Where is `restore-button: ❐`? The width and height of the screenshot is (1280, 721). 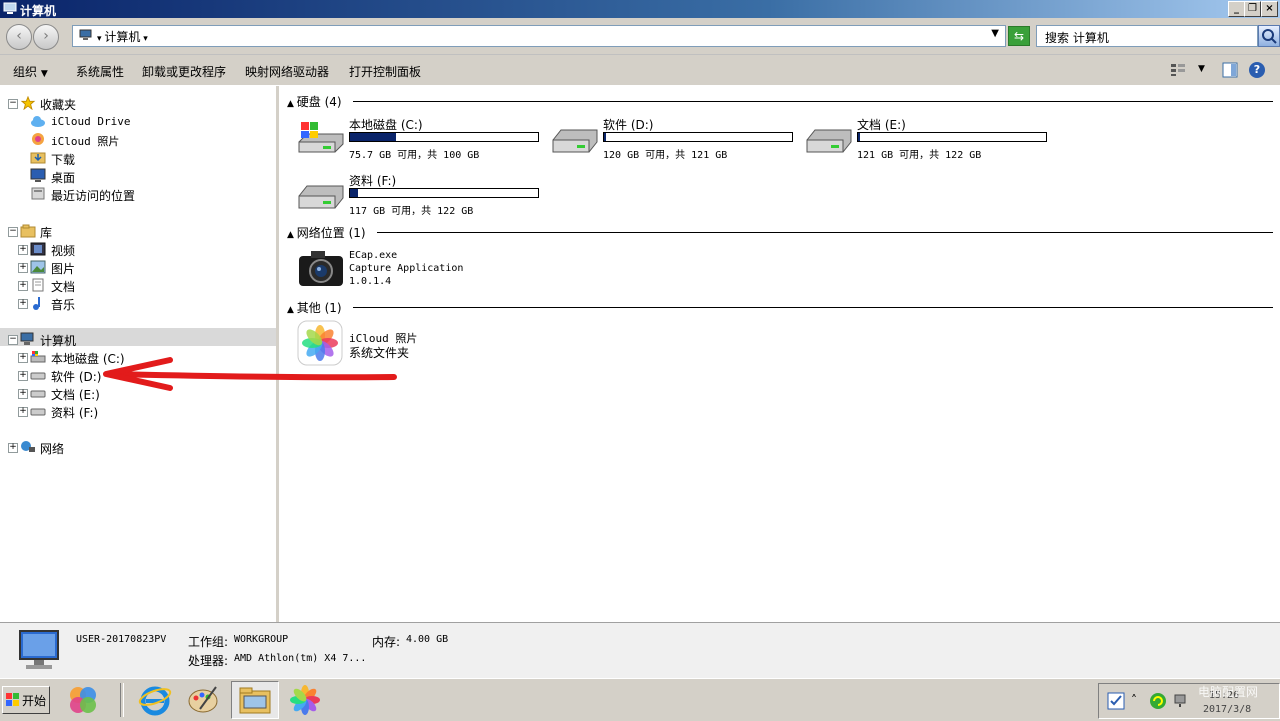 restore-button: ❐ is located at coordinates (1252, 9).